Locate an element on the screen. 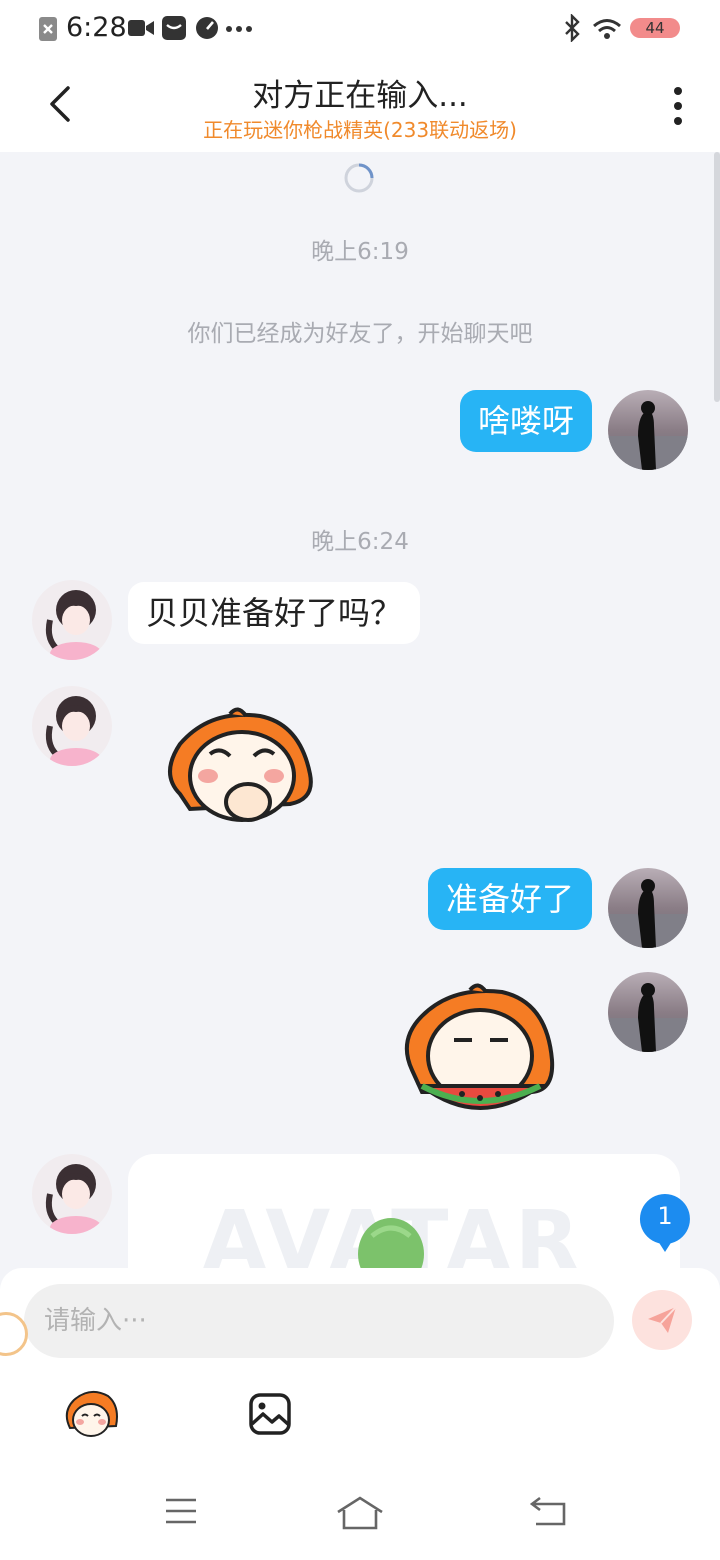 The height and width of the screenshot is (1560, 720). more-dots-icon is located at coordinates (239, 29).